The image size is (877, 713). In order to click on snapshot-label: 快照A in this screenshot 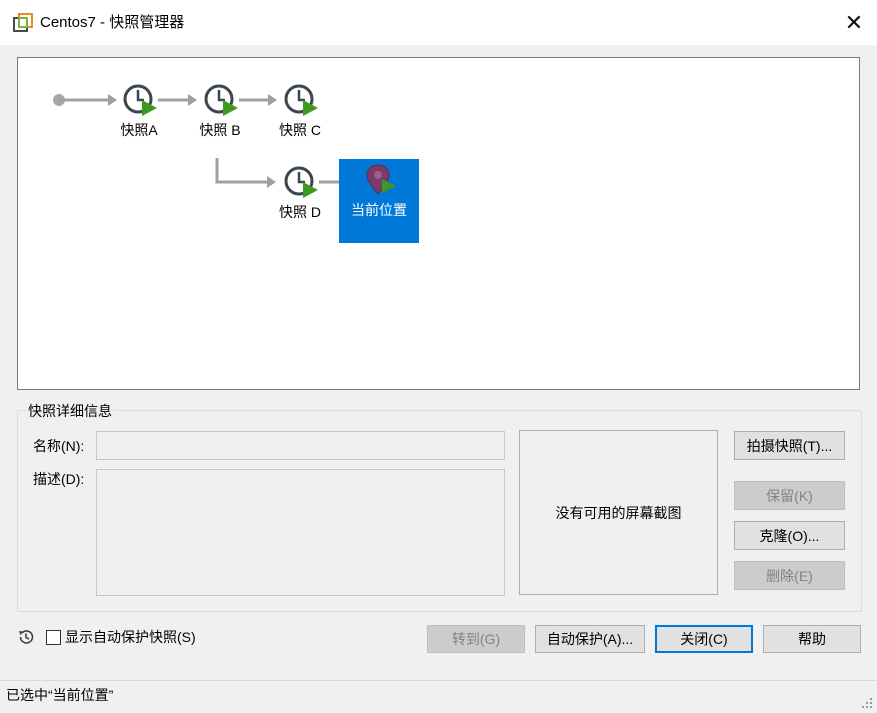, I will do `click(139, 130)`.